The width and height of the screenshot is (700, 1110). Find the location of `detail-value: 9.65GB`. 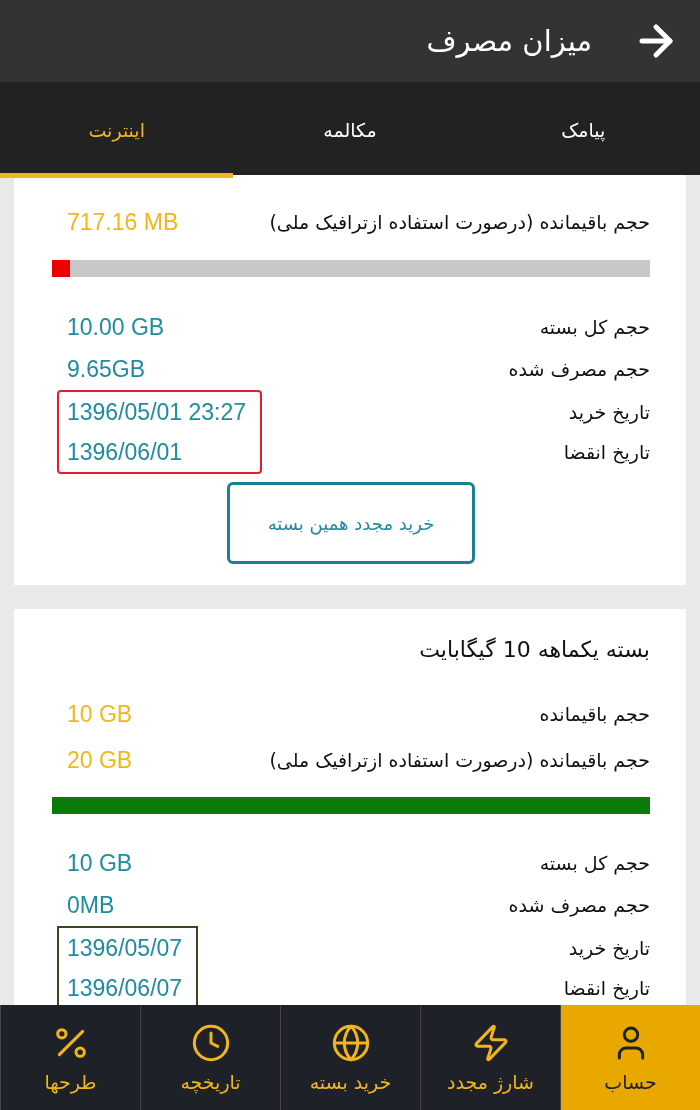

detail-value: 9.65GB is located at coordinates (106, 369).